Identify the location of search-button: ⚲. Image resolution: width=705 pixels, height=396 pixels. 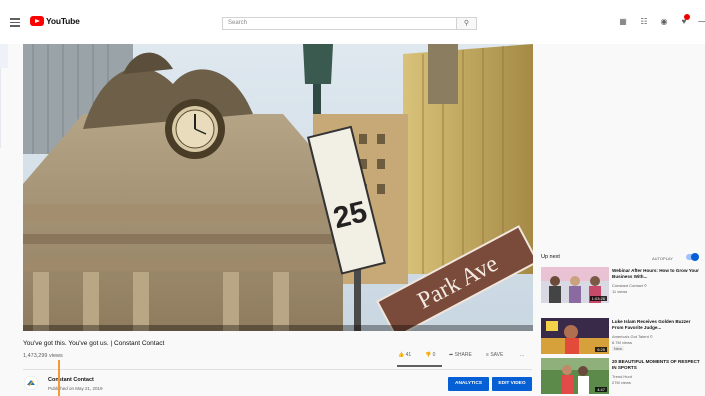
(467, 23).